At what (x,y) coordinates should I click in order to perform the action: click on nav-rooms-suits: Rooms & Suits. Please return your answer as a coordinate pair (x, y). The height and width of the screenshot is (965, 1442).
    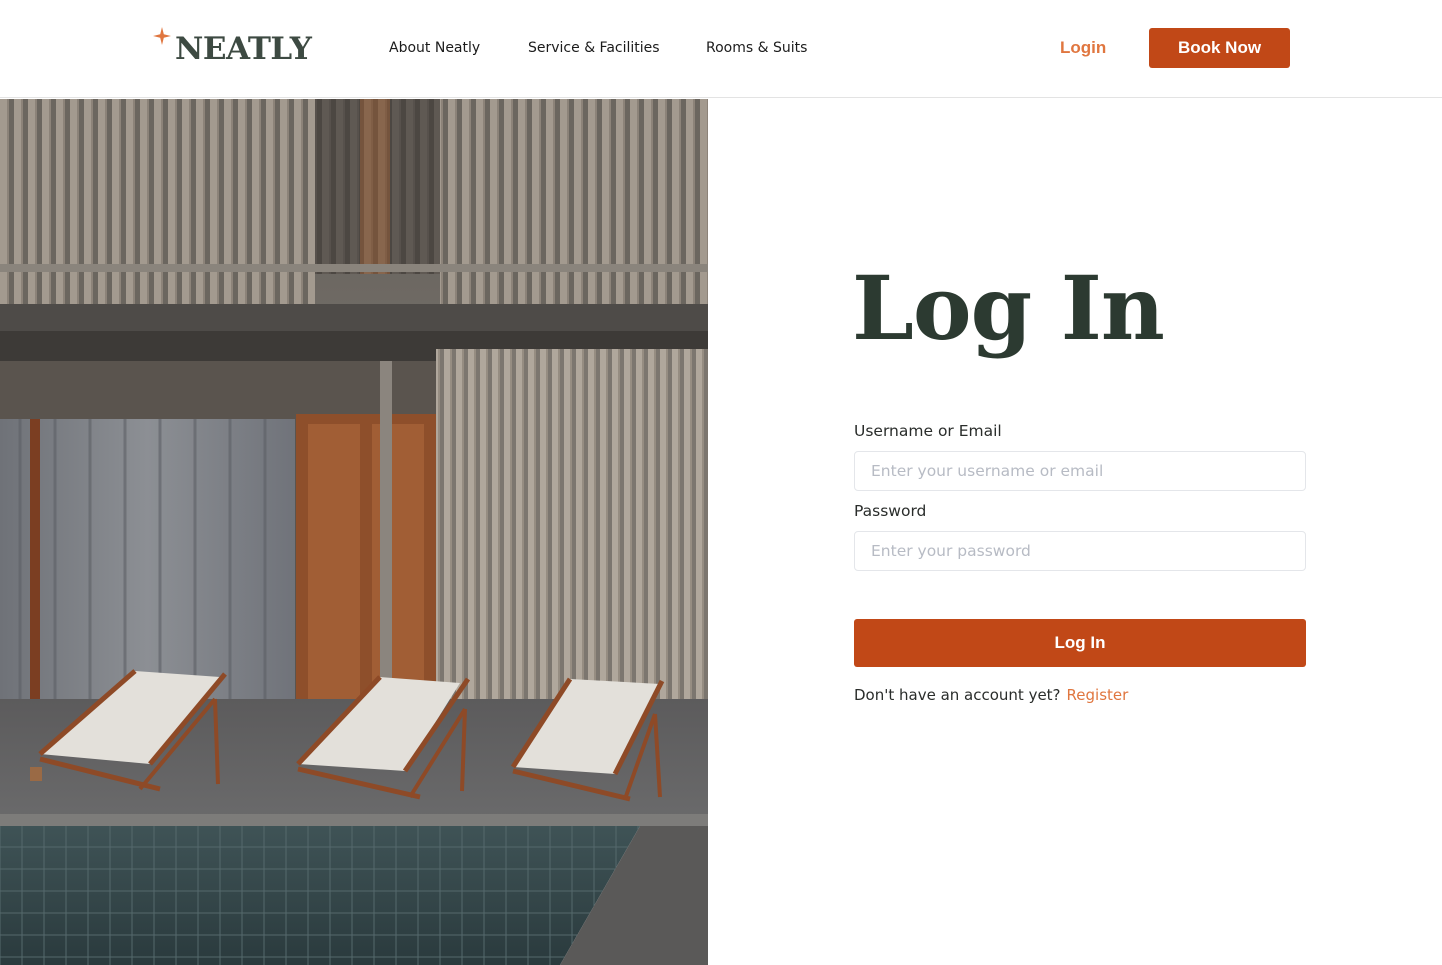
    Looking at the image, I should click on (756, 48).